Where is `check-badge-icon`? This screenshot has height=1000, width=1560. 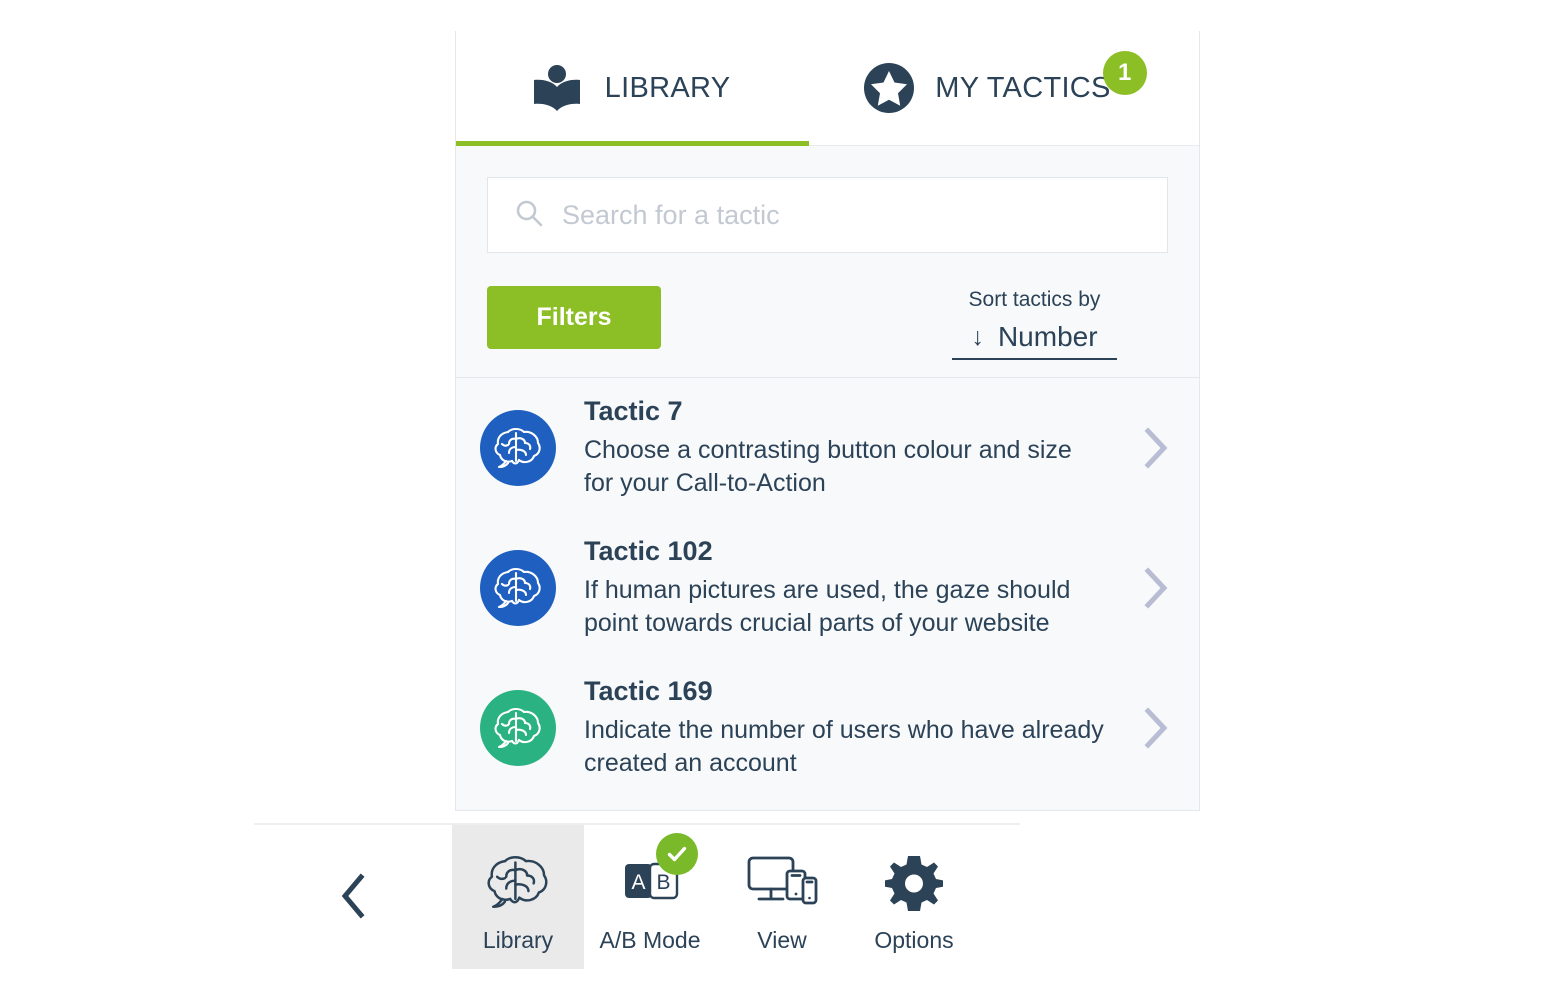
check-badge-icon is located at coordinates (677, 853).